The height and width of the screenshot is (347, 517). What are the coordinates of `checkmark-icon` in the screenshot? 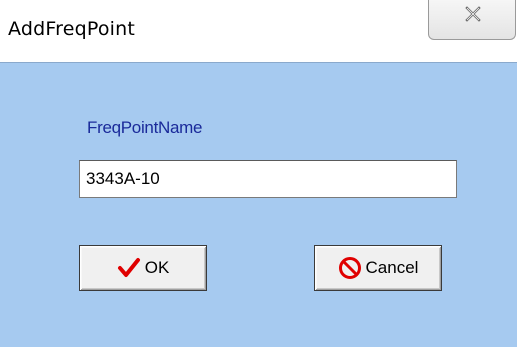 It's located at (129, 268).